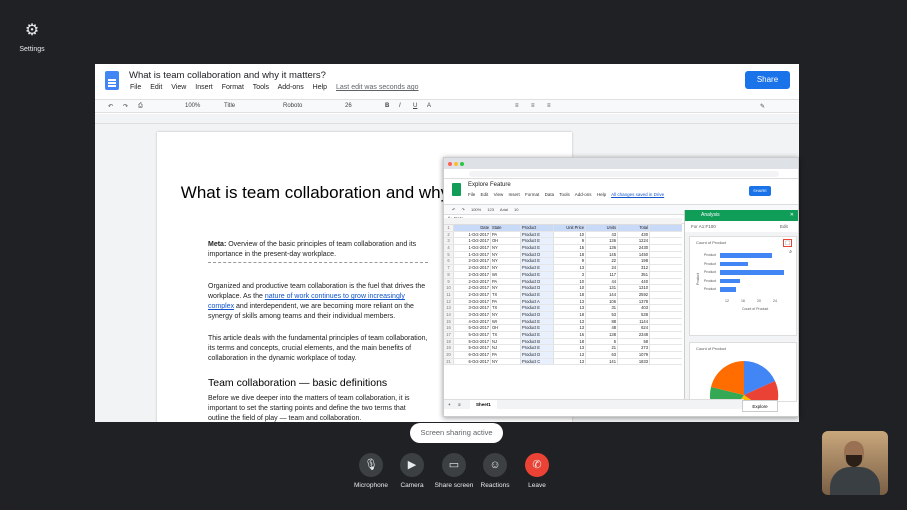 The width and height of the screenshot is (907, 510). I want to click on table-row: 18 5-Oct-2017 NJ Product B 18 5 58, so click(563, 342).